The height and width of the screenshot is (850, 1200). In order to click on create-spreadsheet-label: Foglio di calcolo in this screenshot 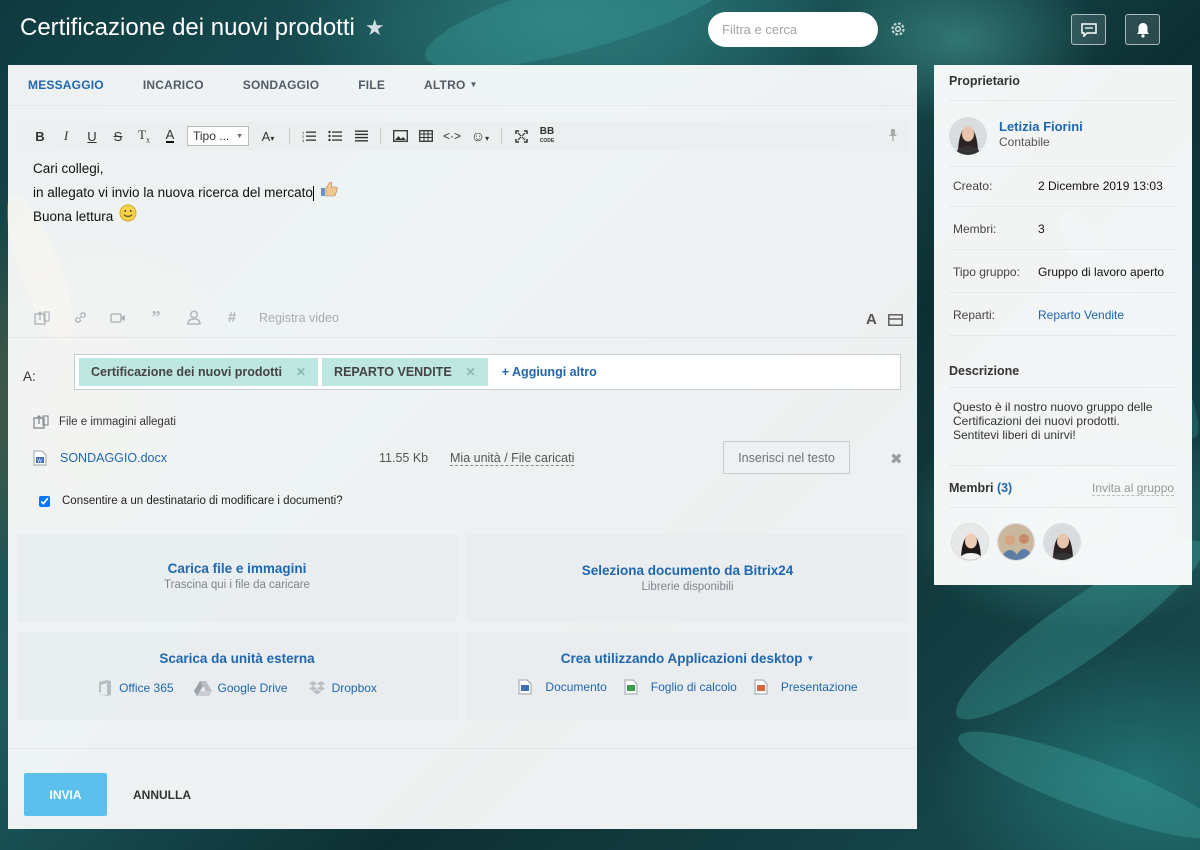, I will do `click(693, 687)`.